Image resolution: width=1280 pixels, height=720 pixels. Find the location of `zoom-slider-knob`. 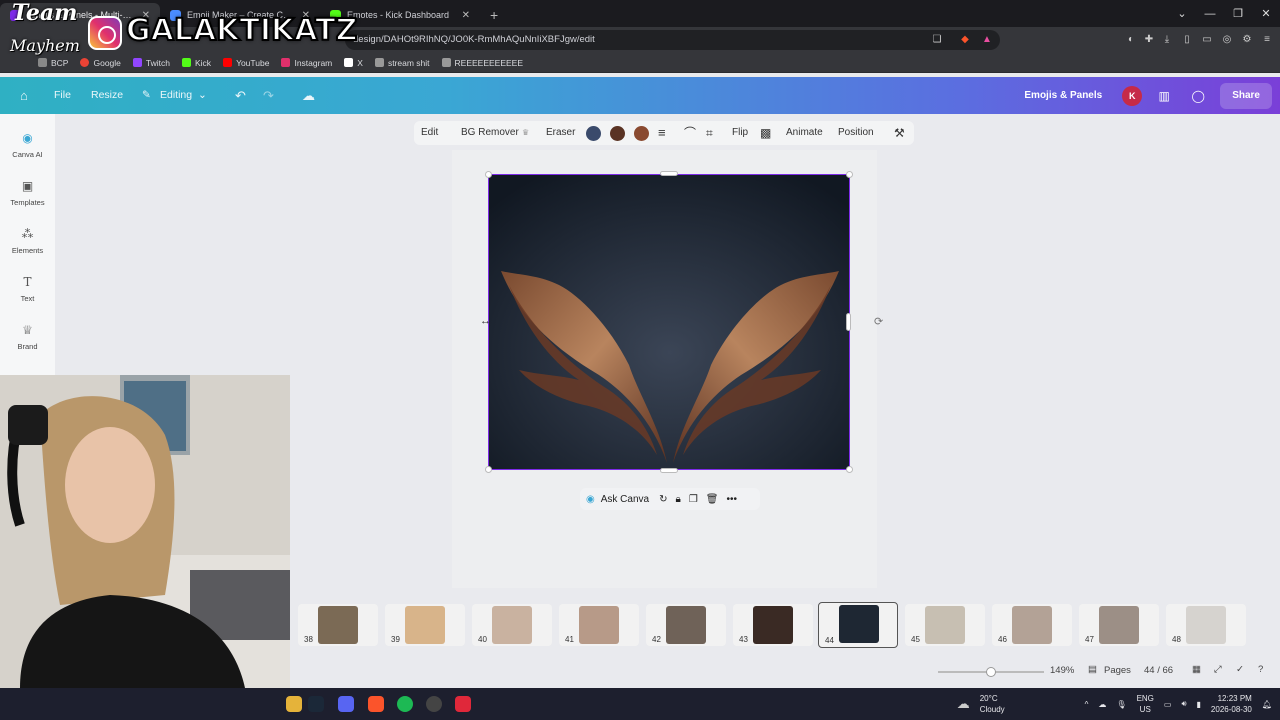

zoom-slider-knob is located at coordinates (991, 672).